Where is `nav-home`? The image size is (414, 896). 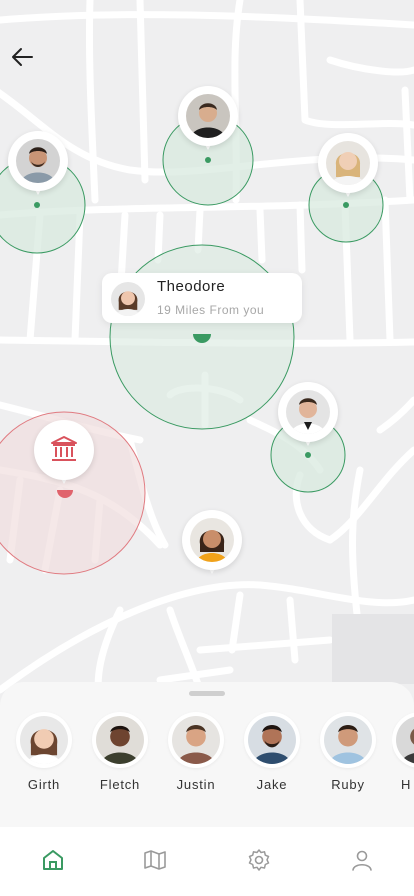
nav-home is located at coordinates (53, 860).